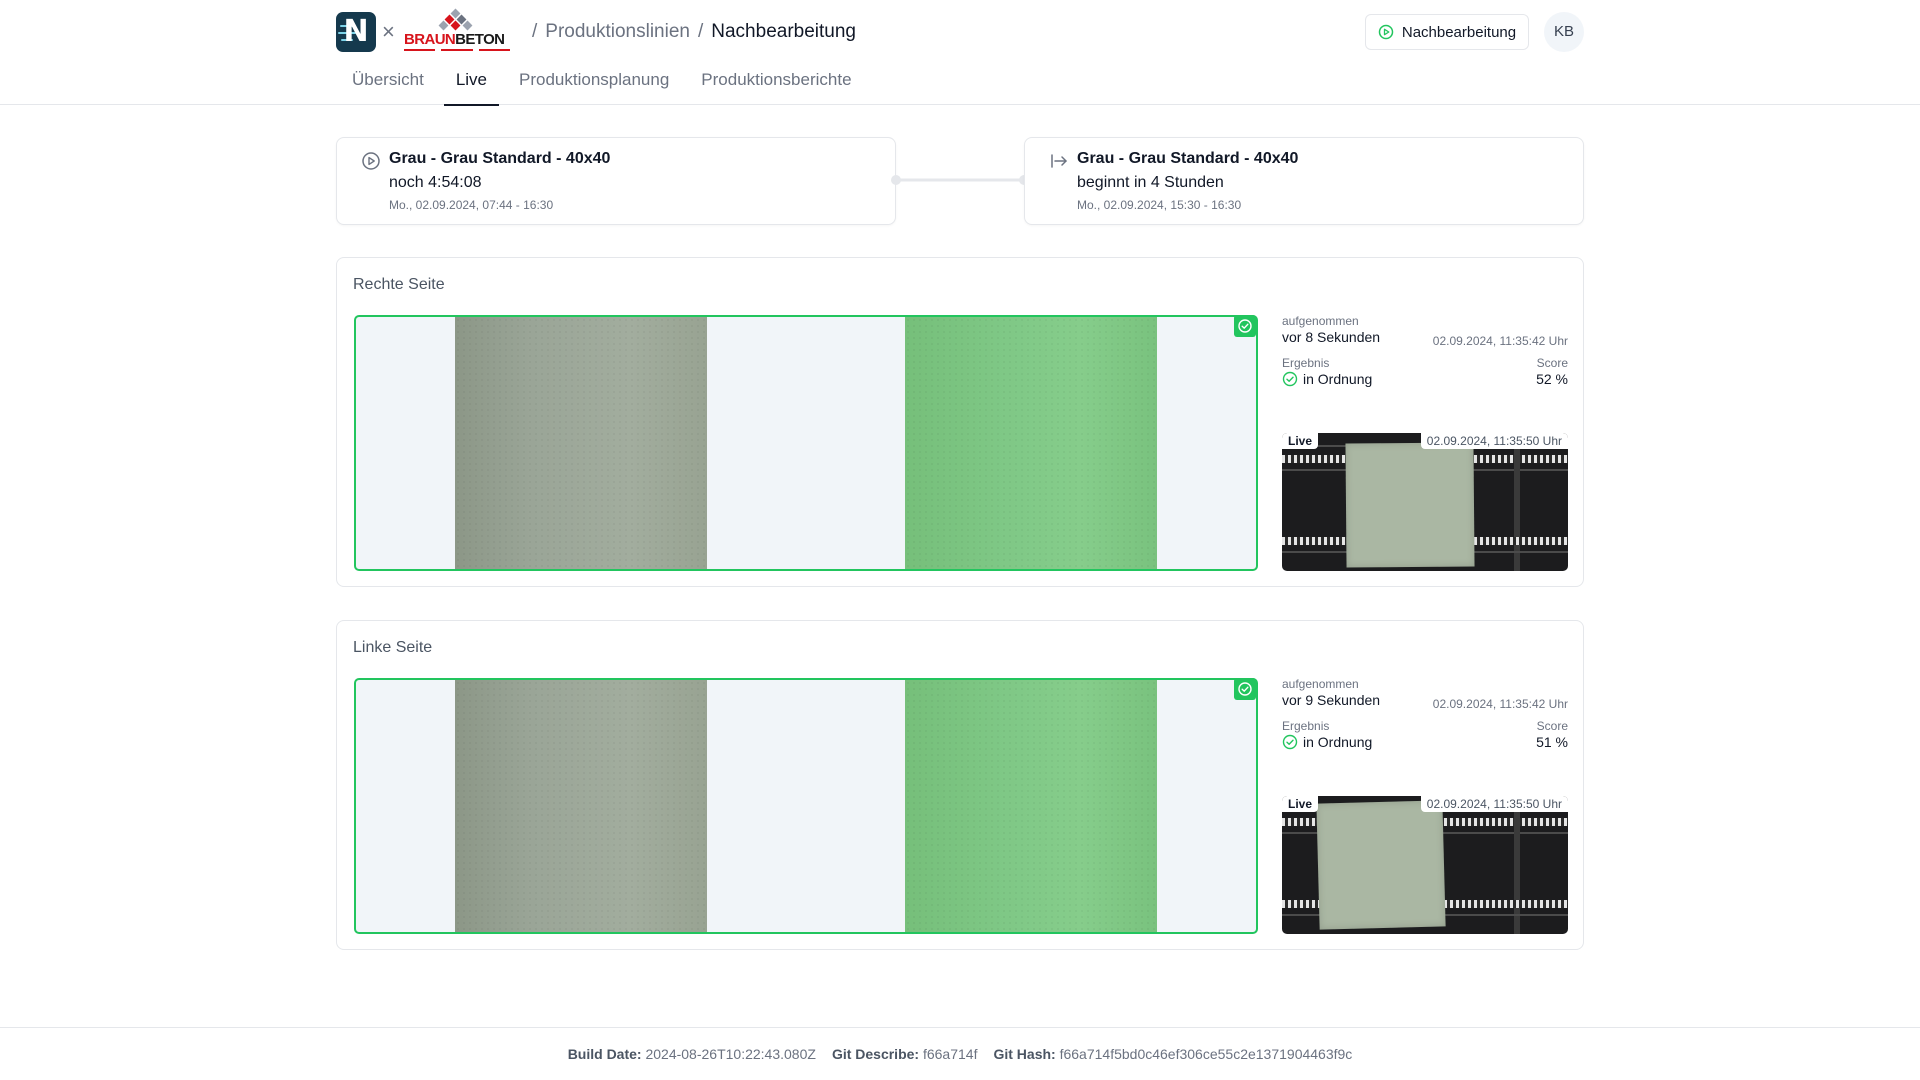 This screenshot has height=1080, width=1920. I want to click on schedule-connector, so click(960, 180).